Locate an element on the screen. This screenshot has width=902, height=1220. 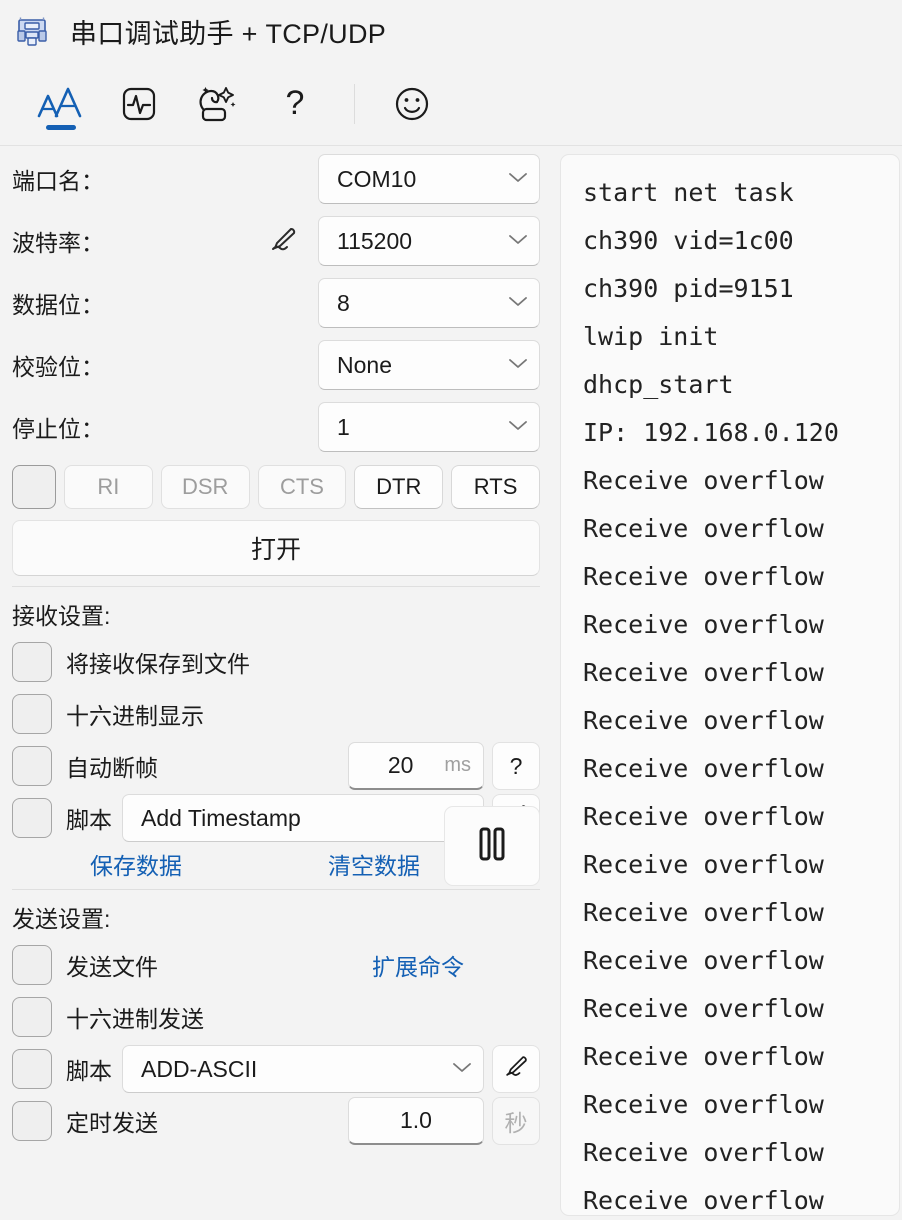
signal-rts: RTS is located at coordinates (495, 487).